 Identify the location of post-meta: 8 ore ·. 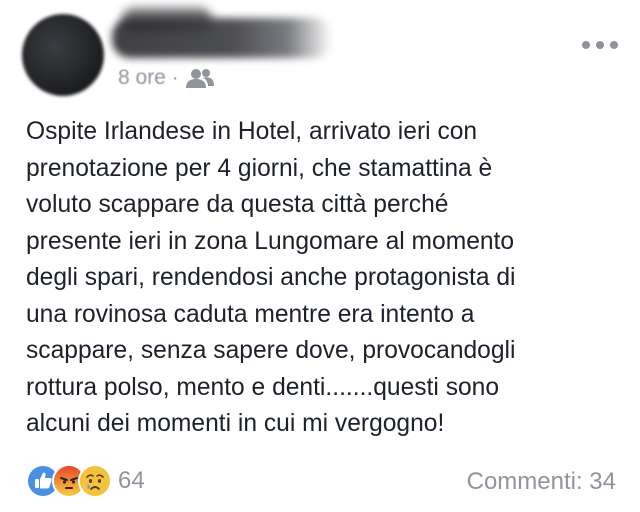
(166, 78).